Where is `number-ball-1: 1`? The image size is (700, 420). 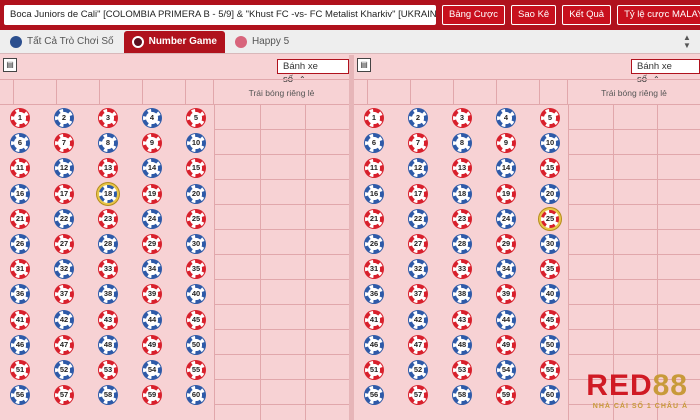 number-ball-1: 1 is located at coordinates (374, 118).